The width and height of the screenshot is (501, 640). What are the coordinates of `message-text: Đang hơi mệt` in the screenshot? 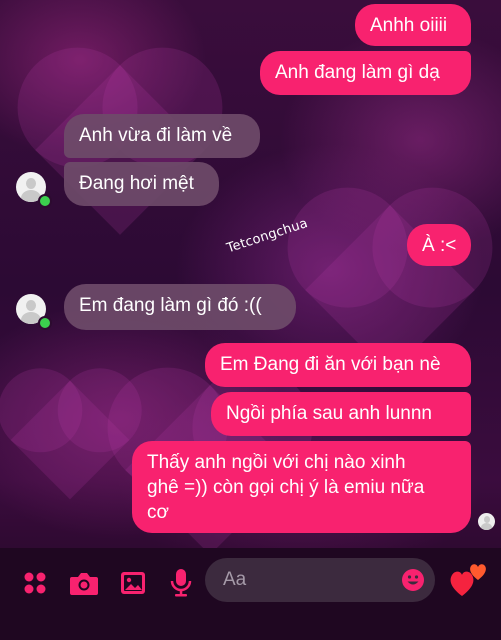 It's located at (136, 183).